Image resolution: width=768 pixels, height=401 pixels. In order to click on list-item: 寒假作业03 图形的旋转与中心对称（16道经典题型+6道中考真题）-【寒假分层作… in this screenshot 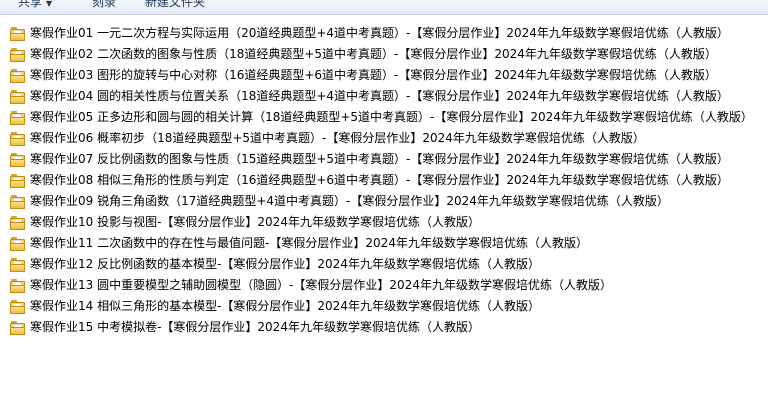, I will do `click(384, 75)`.